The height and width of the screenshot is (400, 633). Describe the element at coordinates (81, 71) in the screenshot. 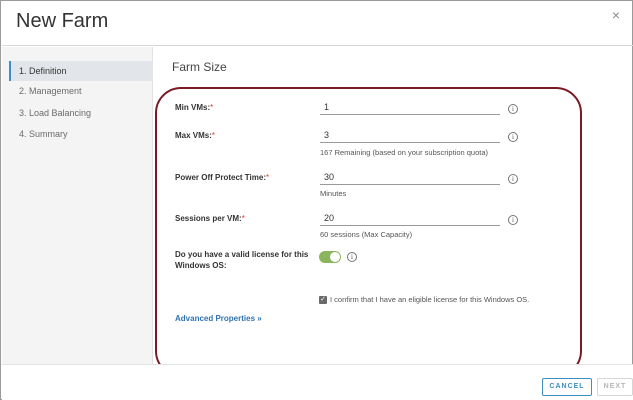

I see `step-definition: 1. Definition` at that location.